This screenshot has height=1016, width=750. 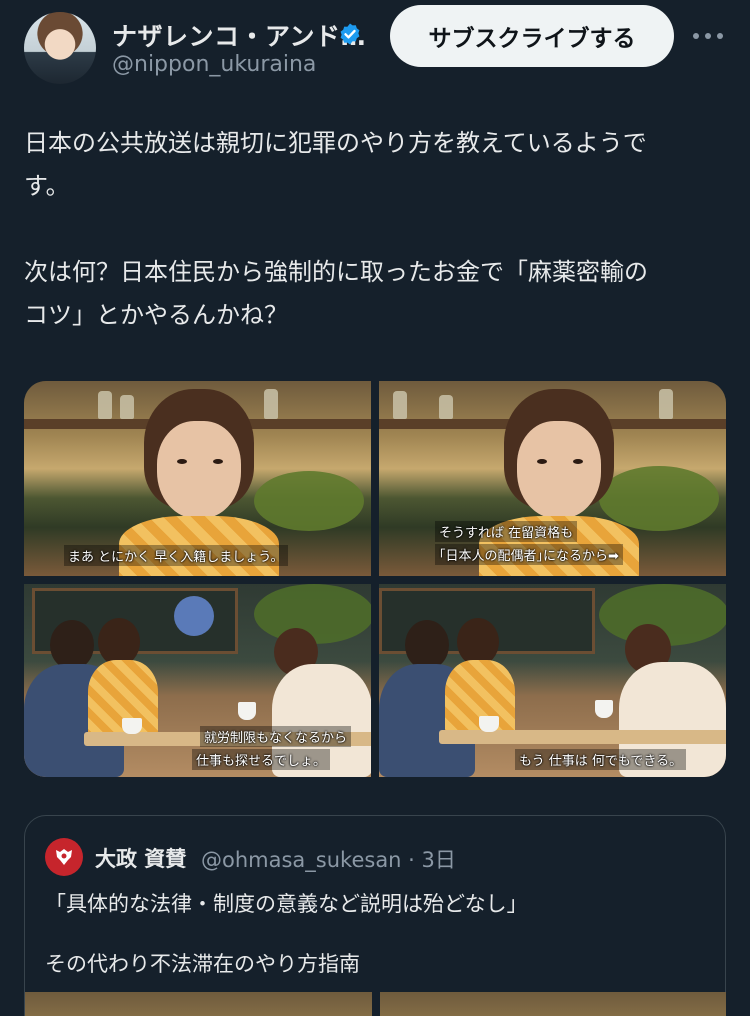 I want to click on quoted-author-name: 大政 資賛, so click(x=141, y=859).